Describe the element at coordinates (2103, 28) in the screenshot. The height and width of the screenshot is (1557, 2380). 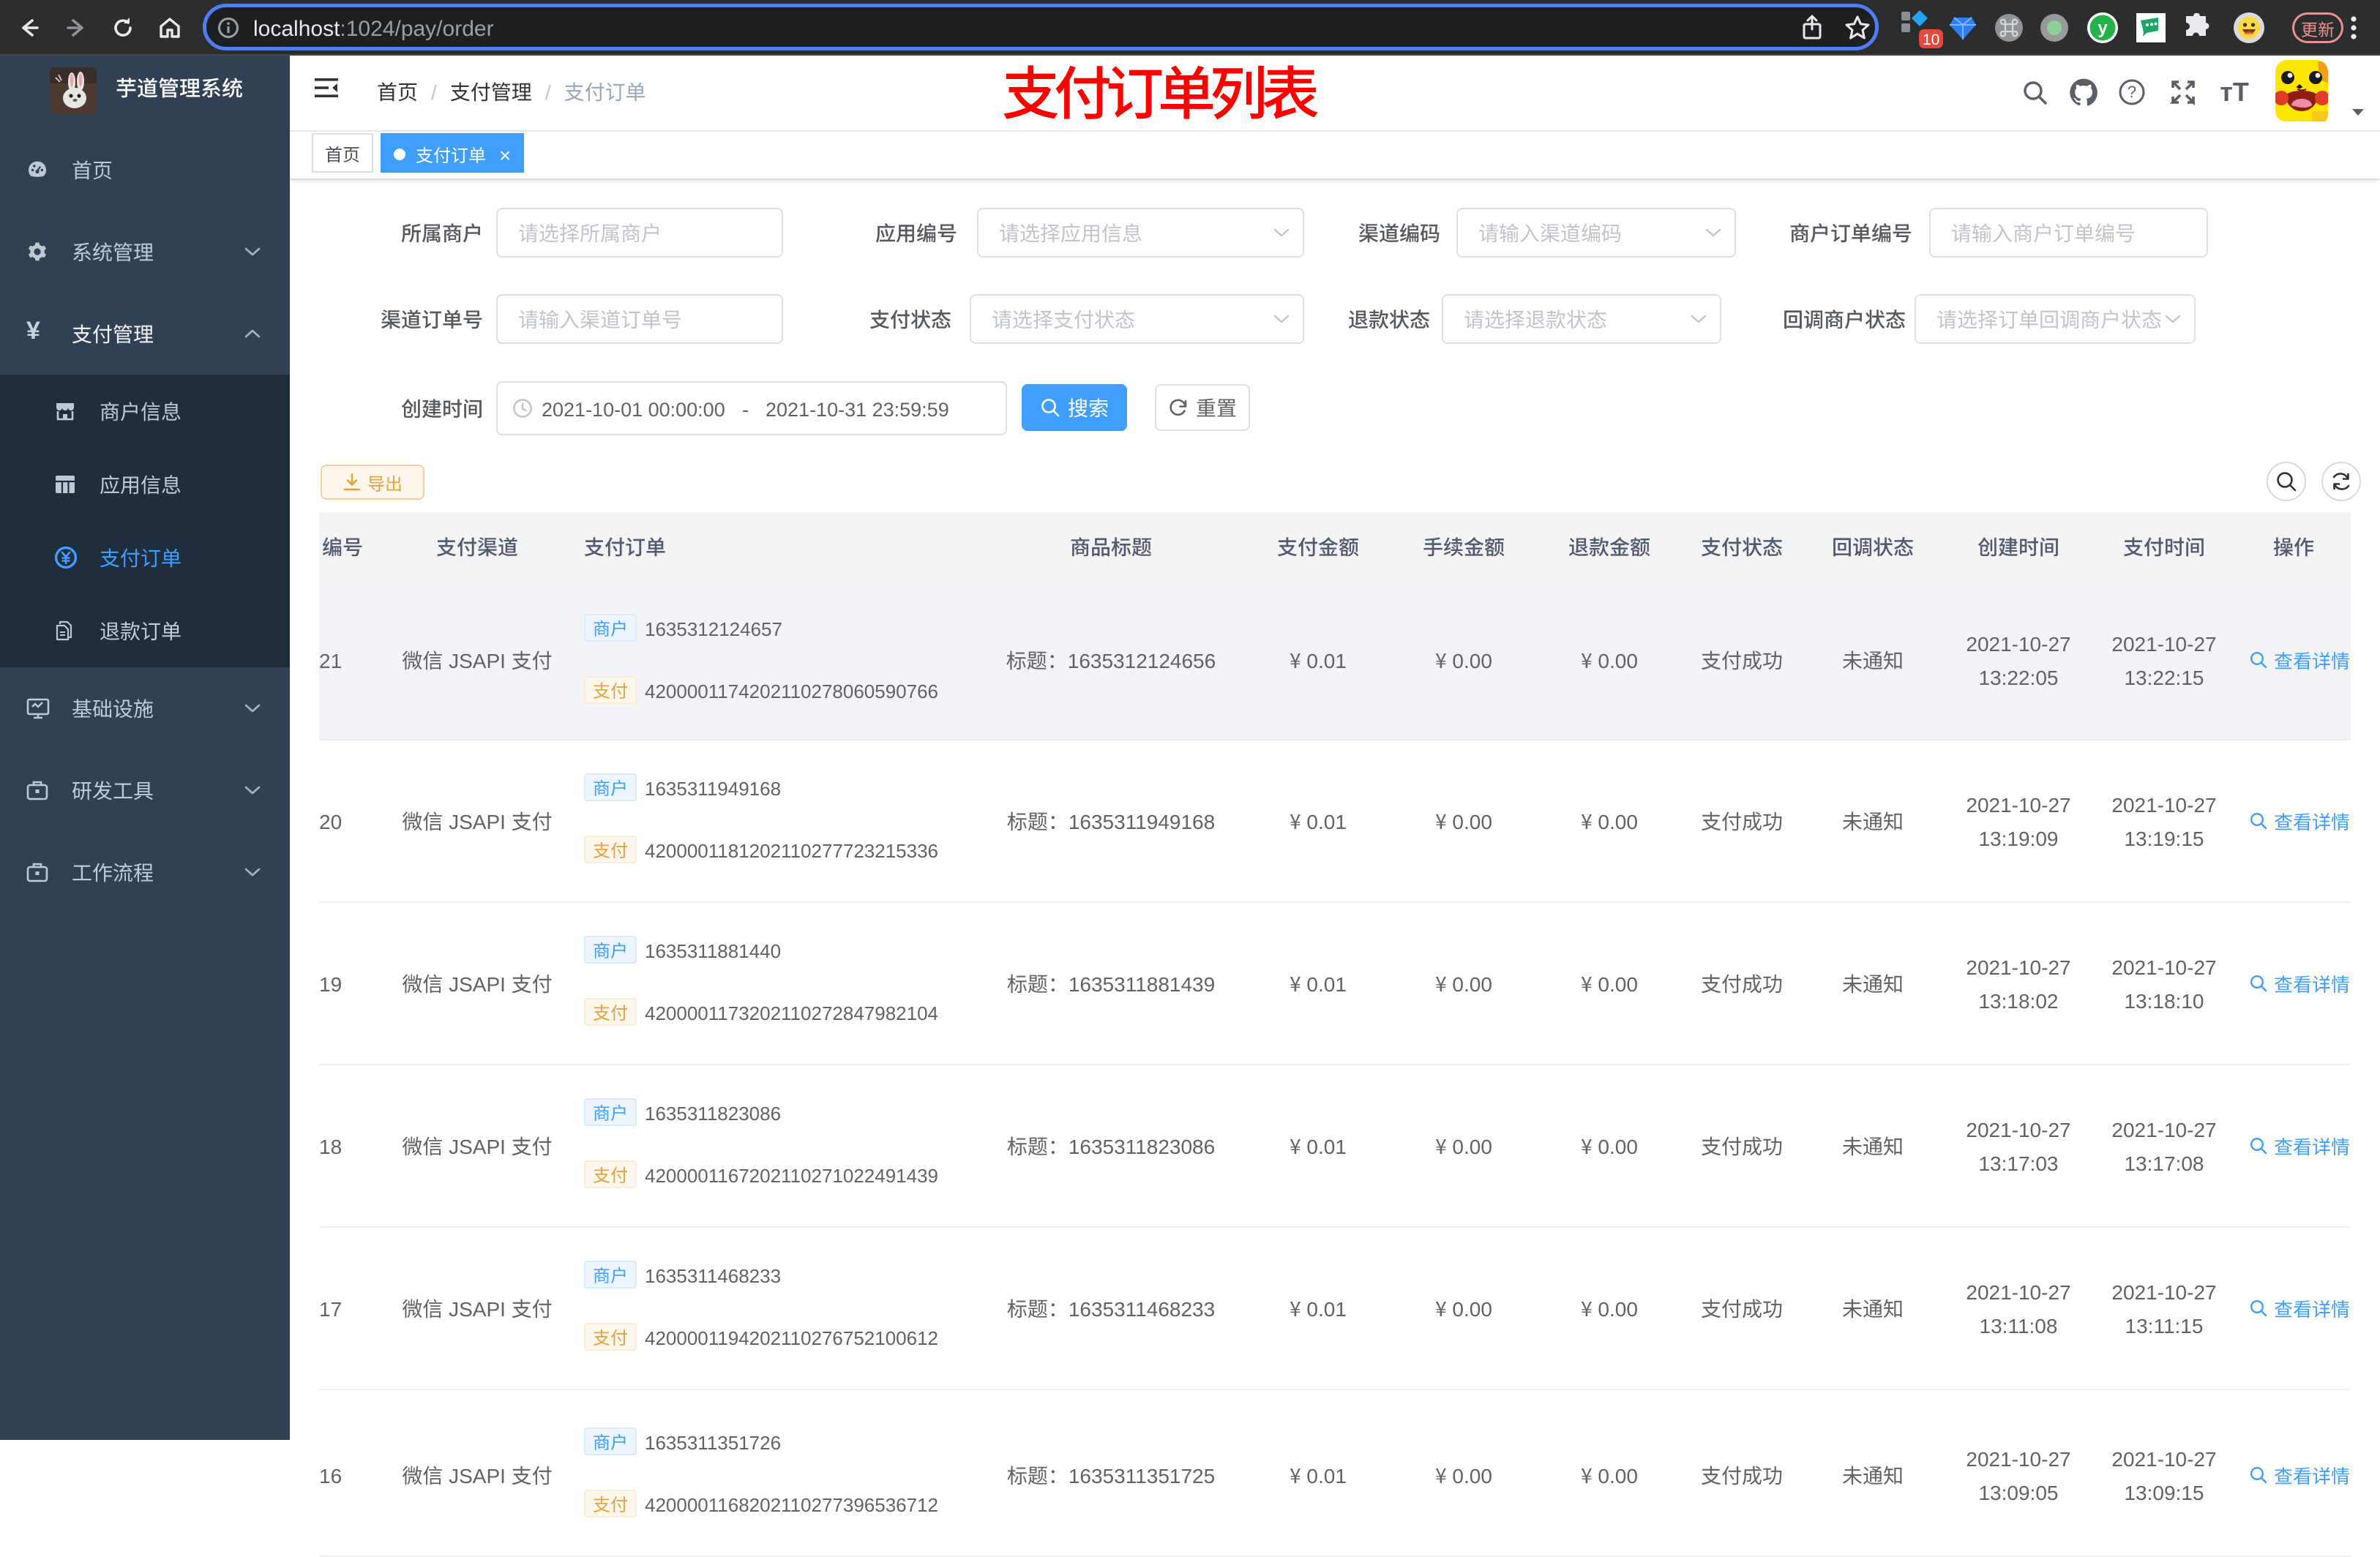
I see `svg-text: y` at that location.